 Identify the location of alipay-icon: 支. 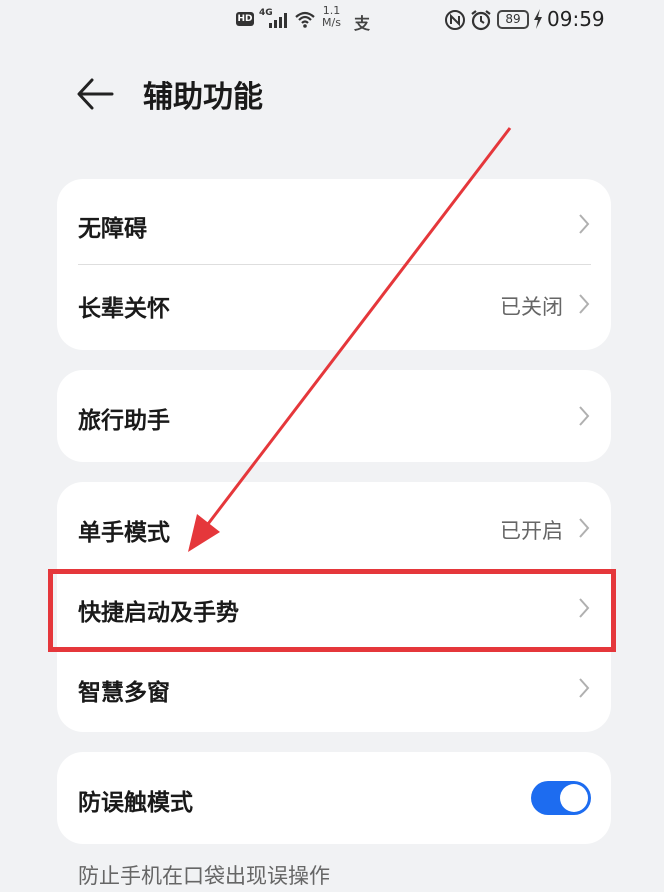
(362, 23).